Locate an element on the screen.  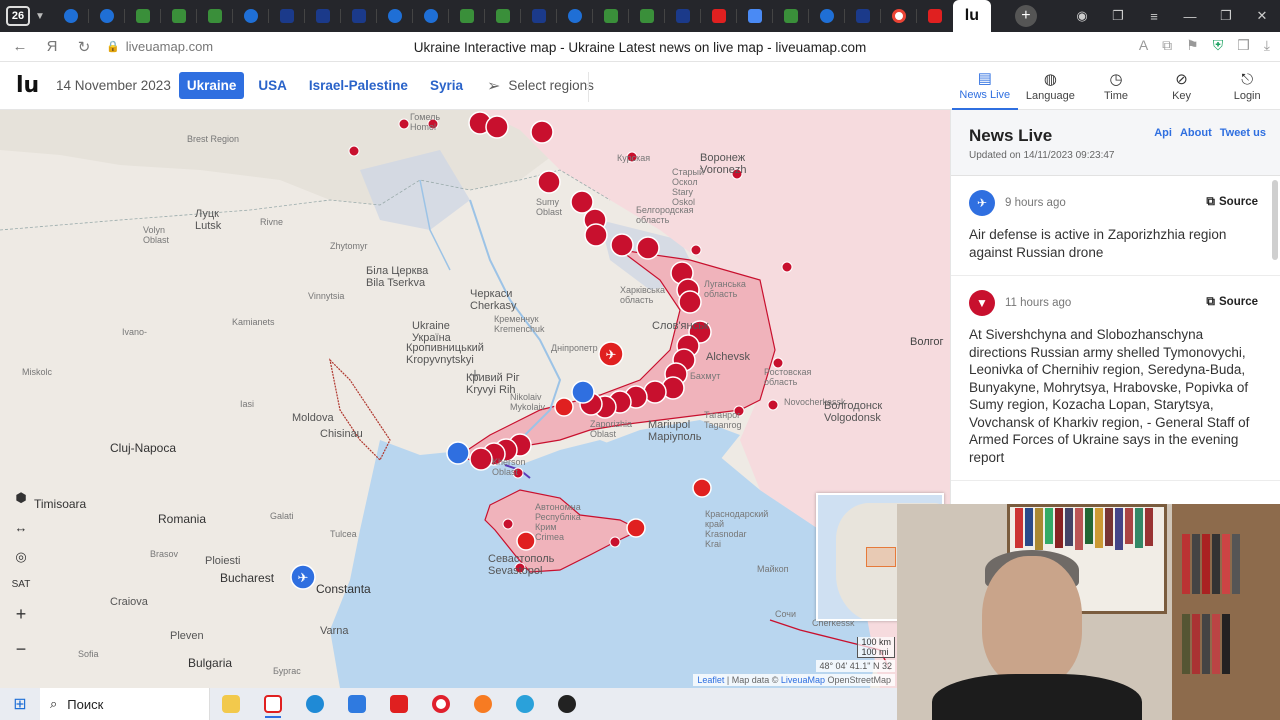
measure-icon: ↔ is located at coordinates (21, 527).